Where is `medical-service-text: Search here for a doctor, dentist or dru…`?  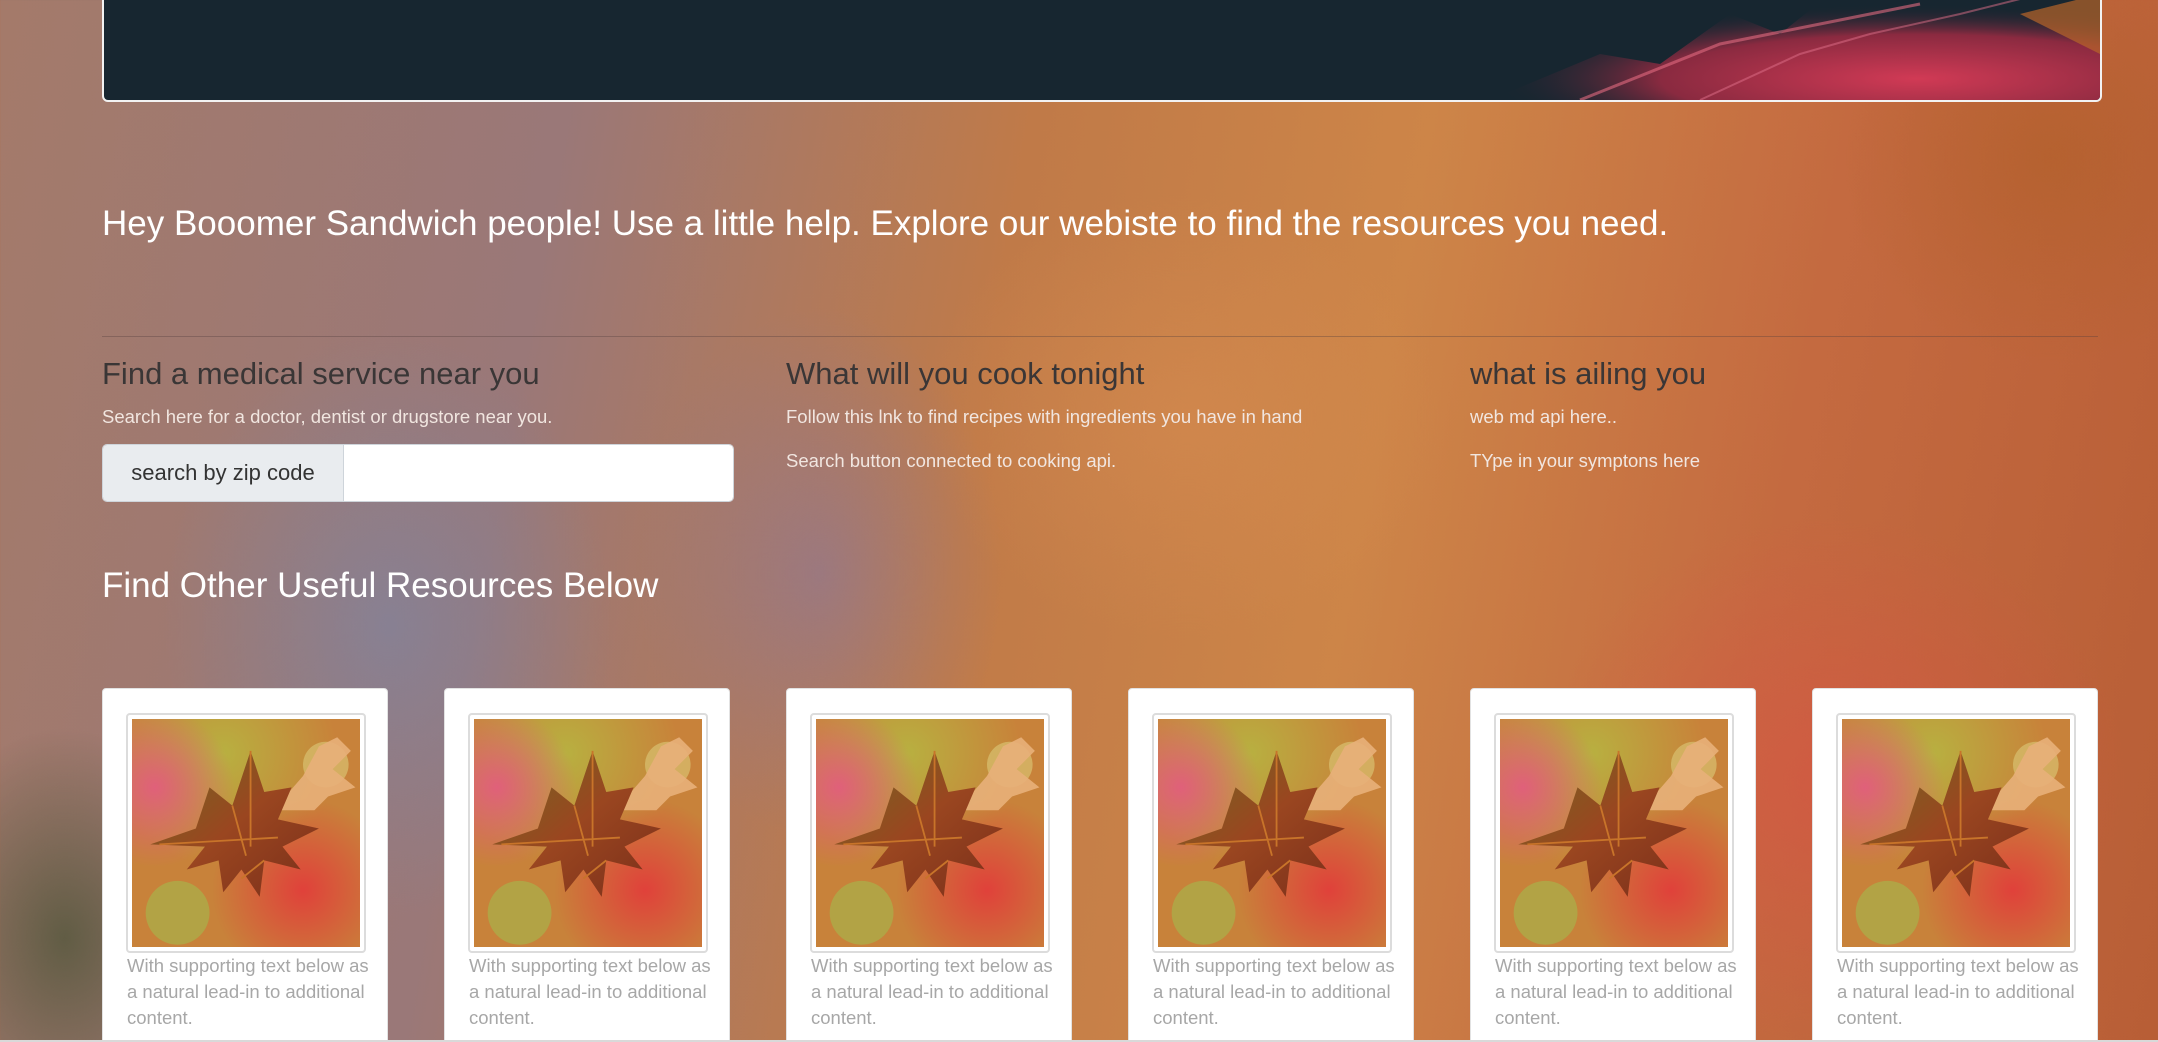 medical-service-text: Search here for a doctor, dentist or dru… is located at coordinates (327, 416).